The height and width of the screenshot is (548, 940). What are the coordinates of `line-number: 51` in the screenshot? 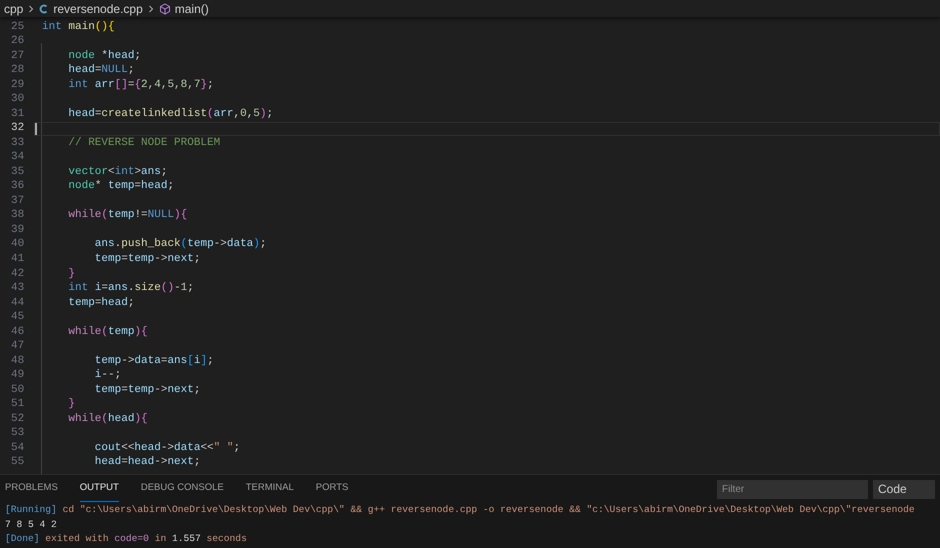 It's located at (18, 404).